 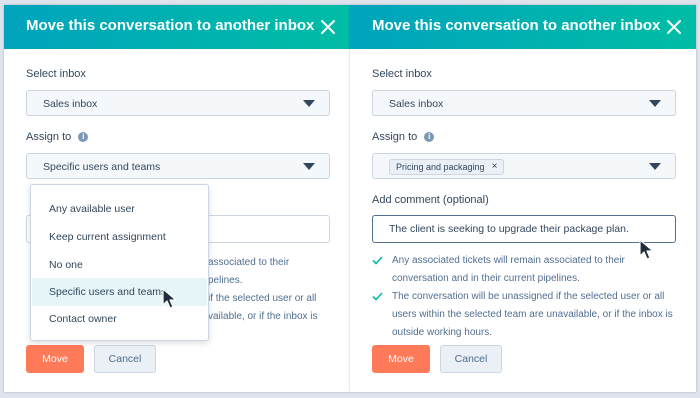 I want to click on note-fragment: vailable, or if the inbox is, so click(x=263, y=316).